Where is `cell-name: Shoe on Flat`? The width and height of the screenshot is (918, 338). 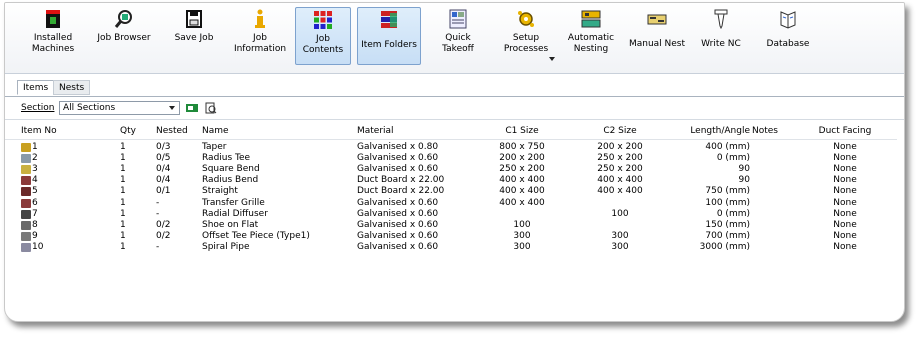
cell-name: Shoe on Flat is located at coordinates (230, 224).